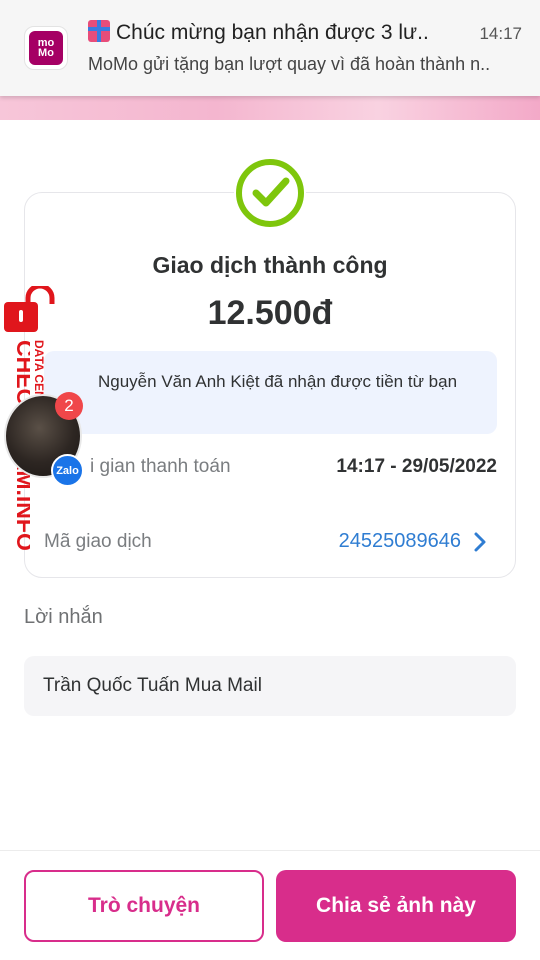 This screenshot has height=960, width=540. I want to click on amount: 12.500đ, so click(270, 313).